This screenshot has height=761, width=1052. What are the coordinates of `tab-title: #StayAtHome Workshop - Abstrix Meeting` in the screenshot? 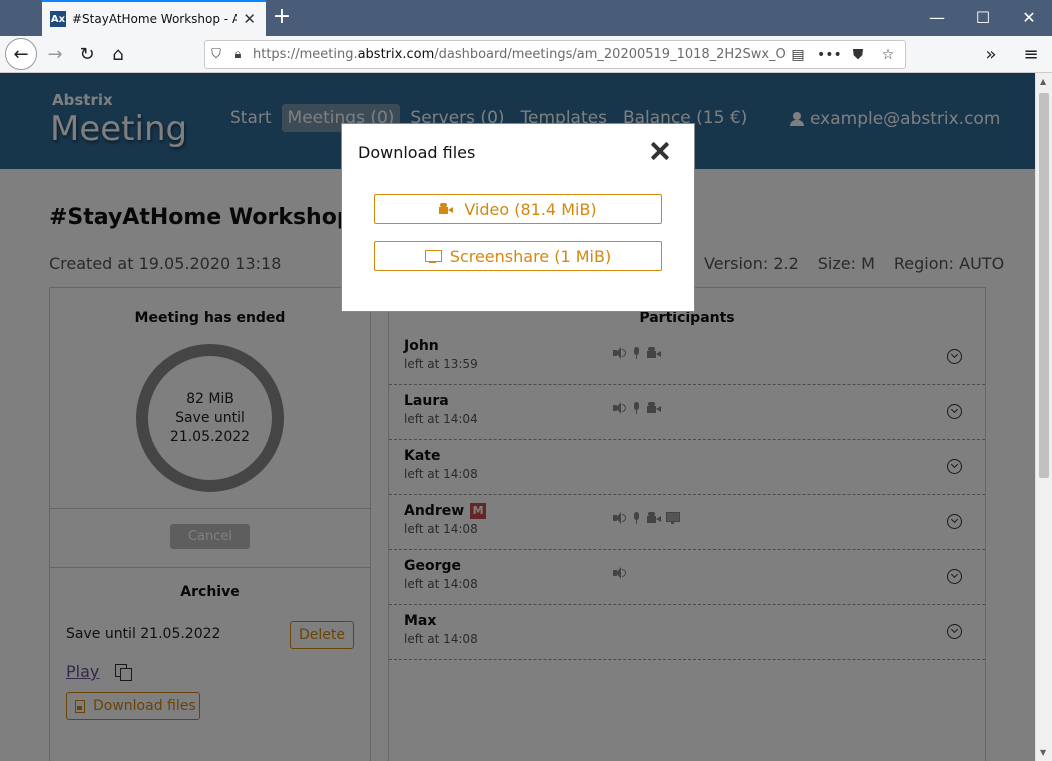 It's located at (155, 19).